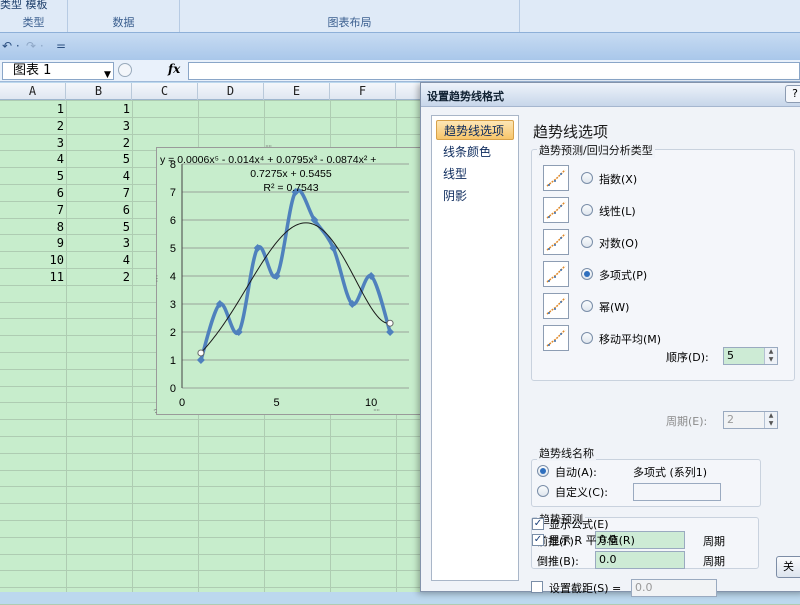  Describe the element at coordinates (730, 419) in the screenshot. I see `period-value: 2` at that location.